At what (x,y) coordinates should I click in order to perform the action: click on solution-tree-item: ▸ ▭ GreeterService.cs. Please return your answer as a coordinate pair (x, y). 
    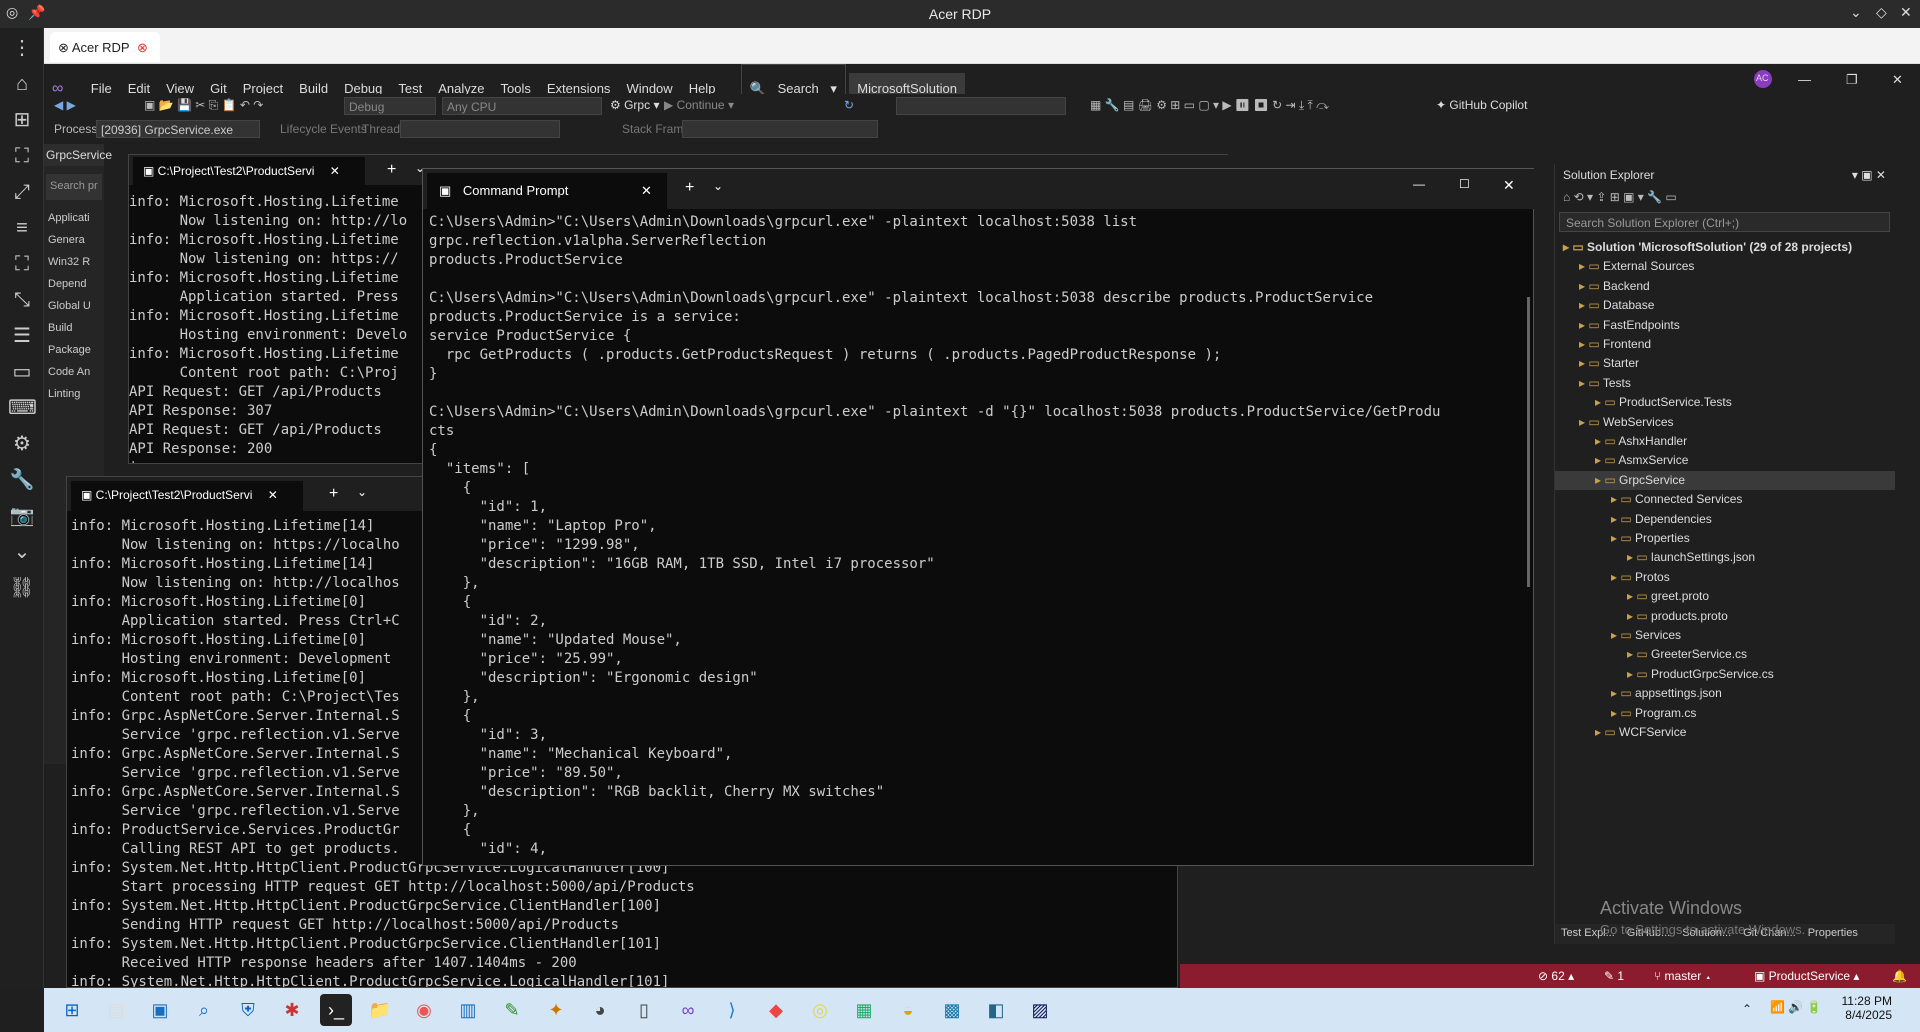
    Looking at the image, I should click on (1725, 654).